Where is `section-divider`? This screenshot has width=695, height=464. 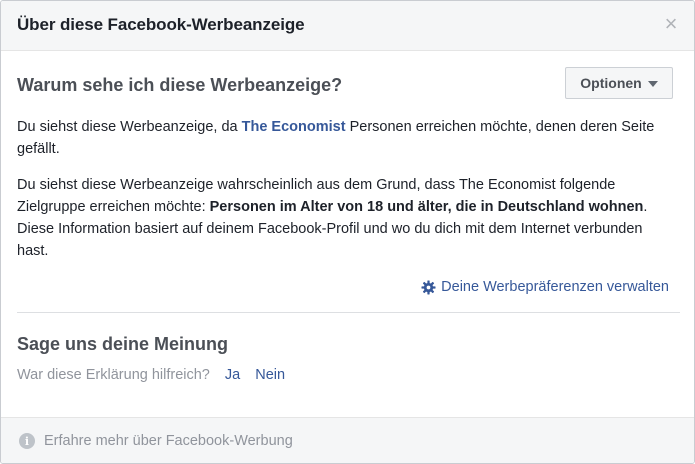 section-divider is located at coordinates (348, 312).